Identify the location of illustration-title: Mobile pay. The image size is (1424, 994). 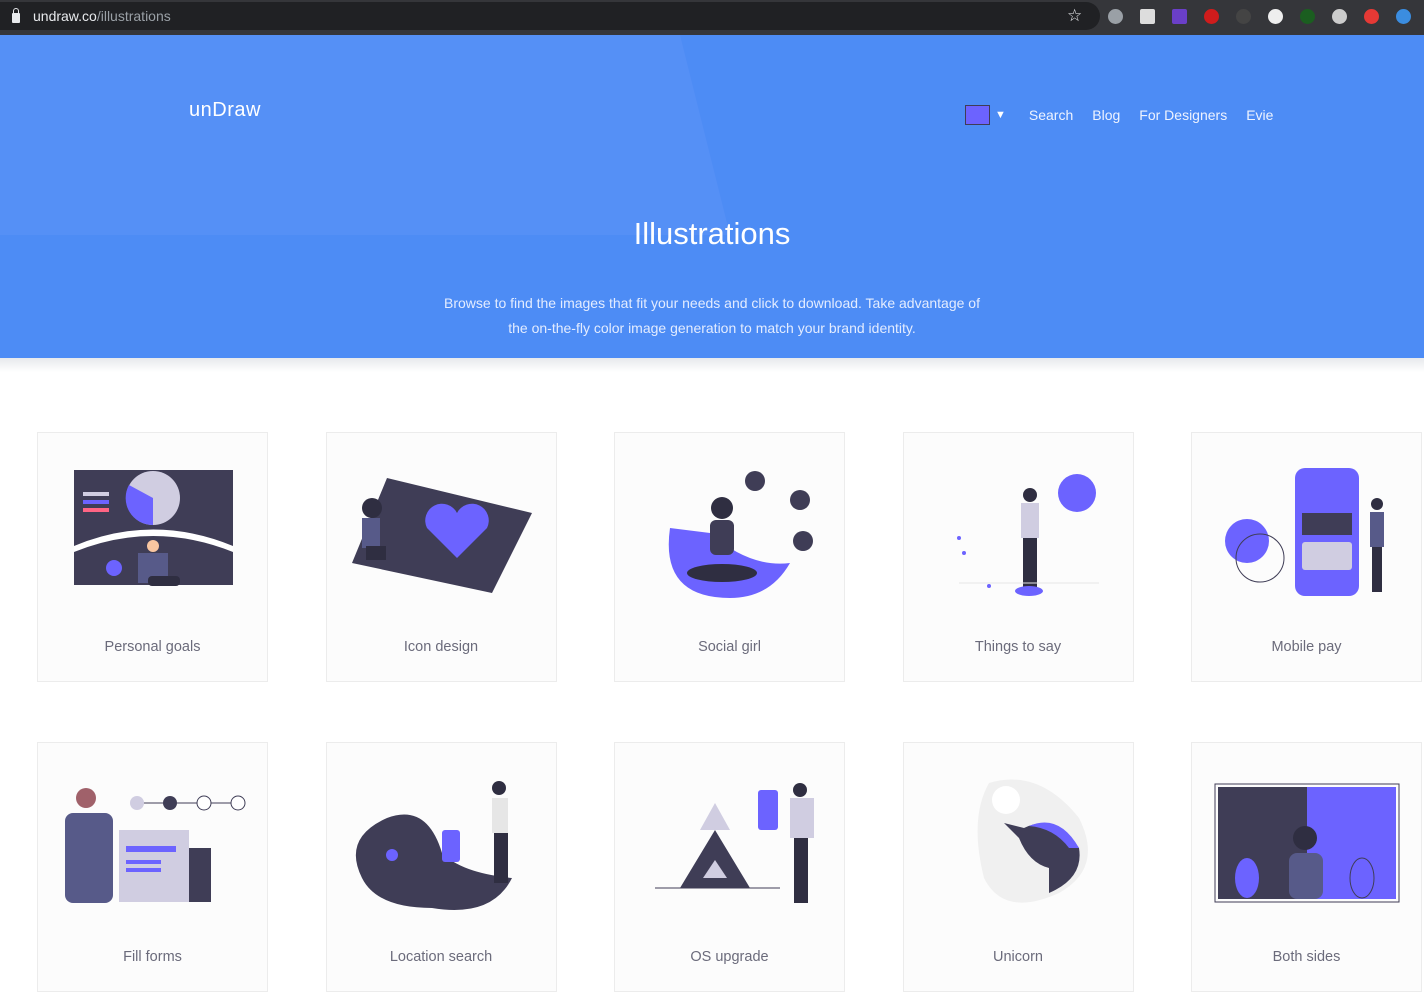
(1306, 647).